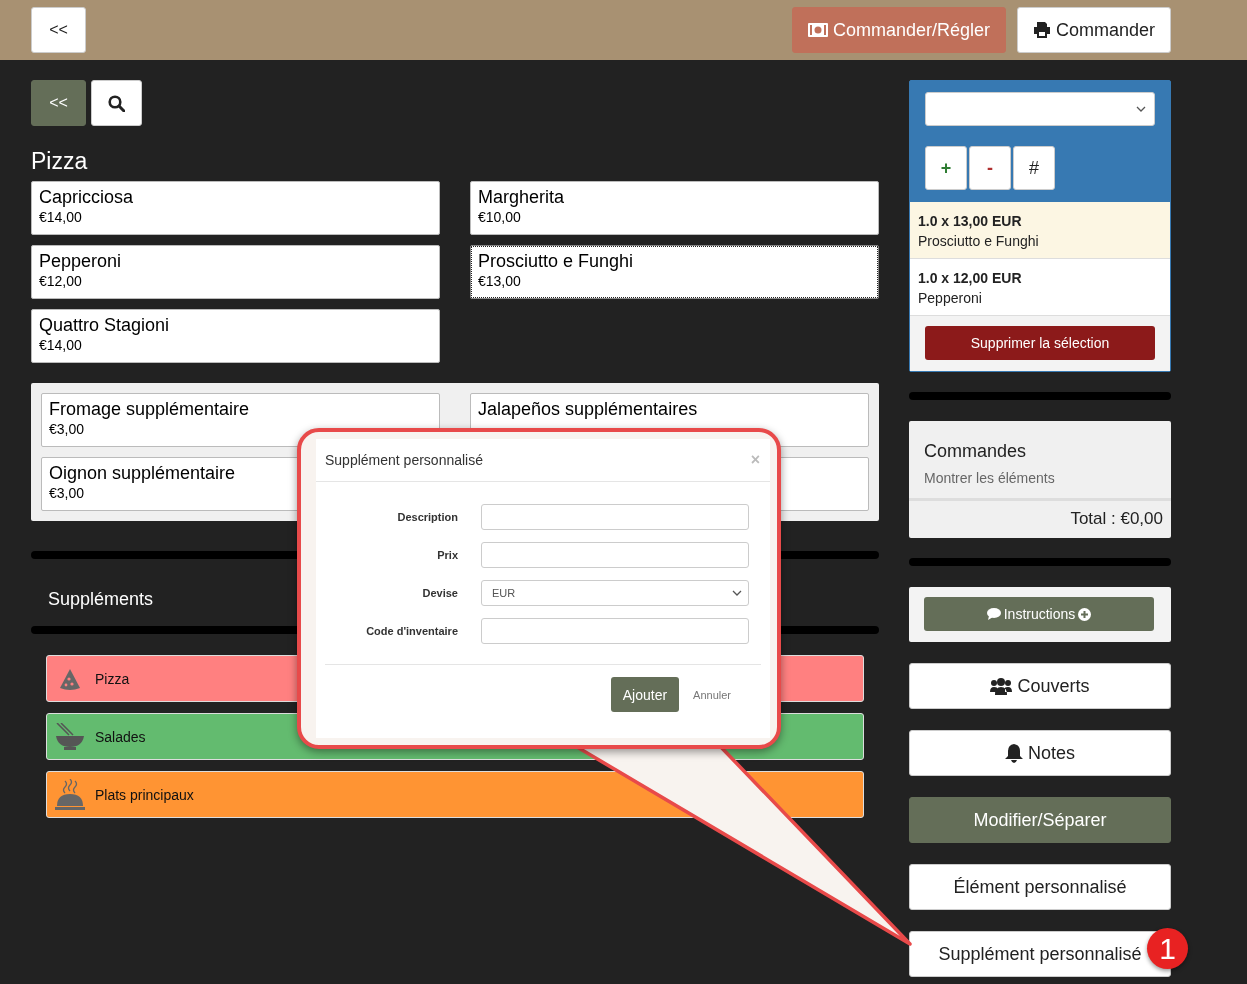 The image size is (1247, 984). I want to click on quantity-button: #, so click(1034, 168).